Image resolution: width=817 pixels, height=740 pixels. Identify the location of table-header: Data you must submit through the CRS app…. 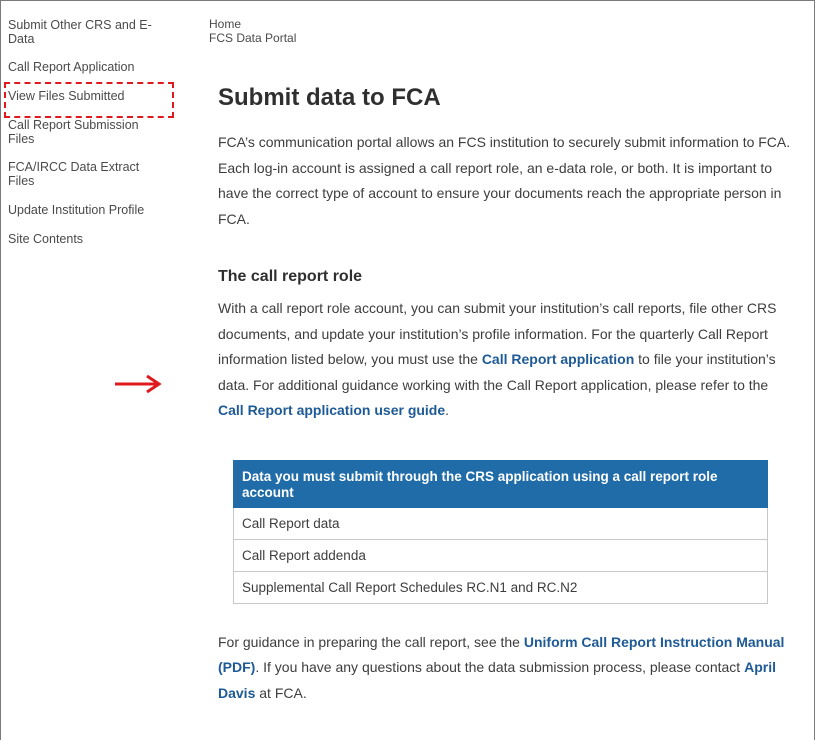
(500, 483).